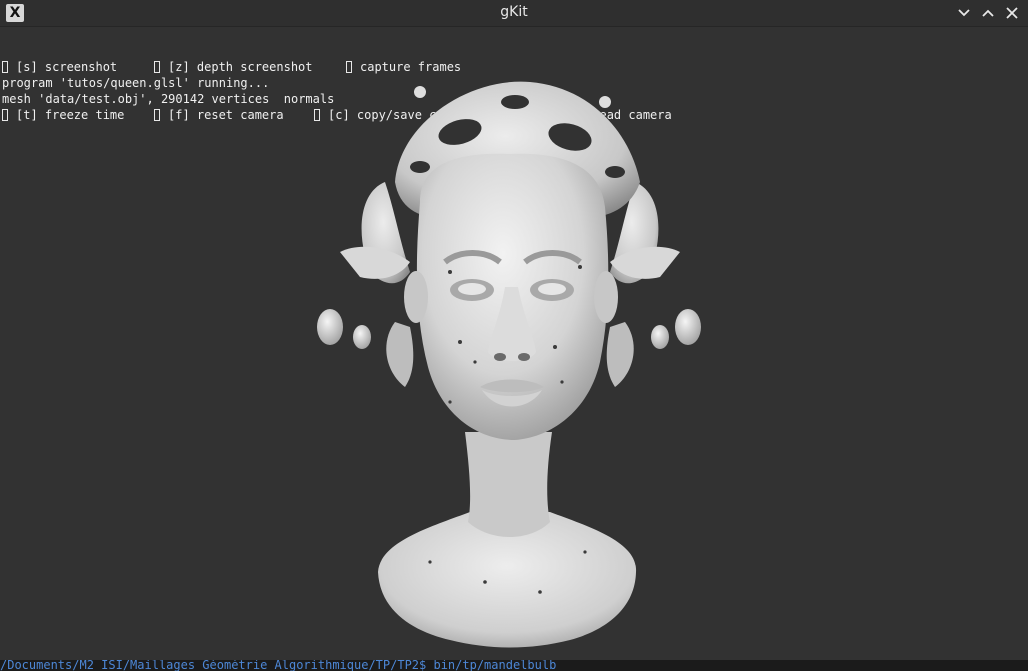 The image size is (1028, 671). I want to click on title-bar: X gKit, so click(514, 13).